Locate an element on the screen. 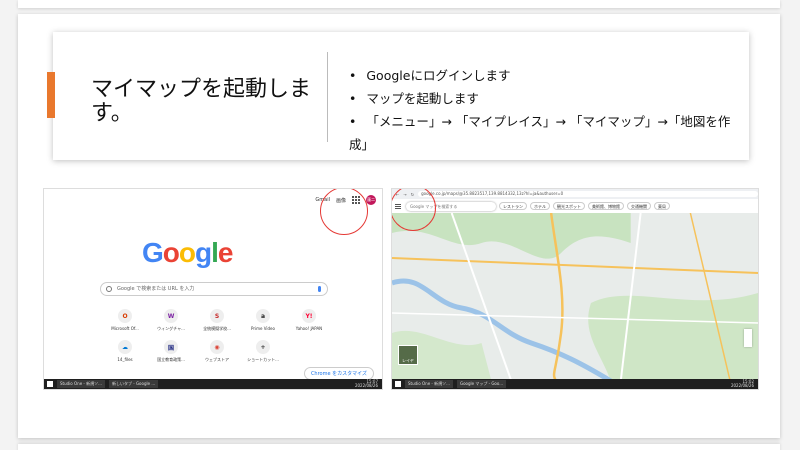 The height and width of the screenshot is (450, 800). accent-bar is located at coordinates (51, 95).